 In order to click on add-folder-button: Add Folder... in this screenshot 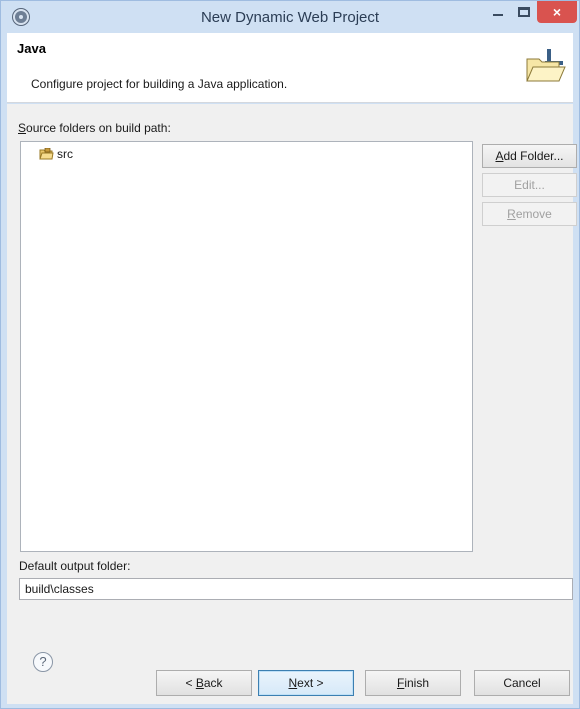, I will do `click(529, 156)`.